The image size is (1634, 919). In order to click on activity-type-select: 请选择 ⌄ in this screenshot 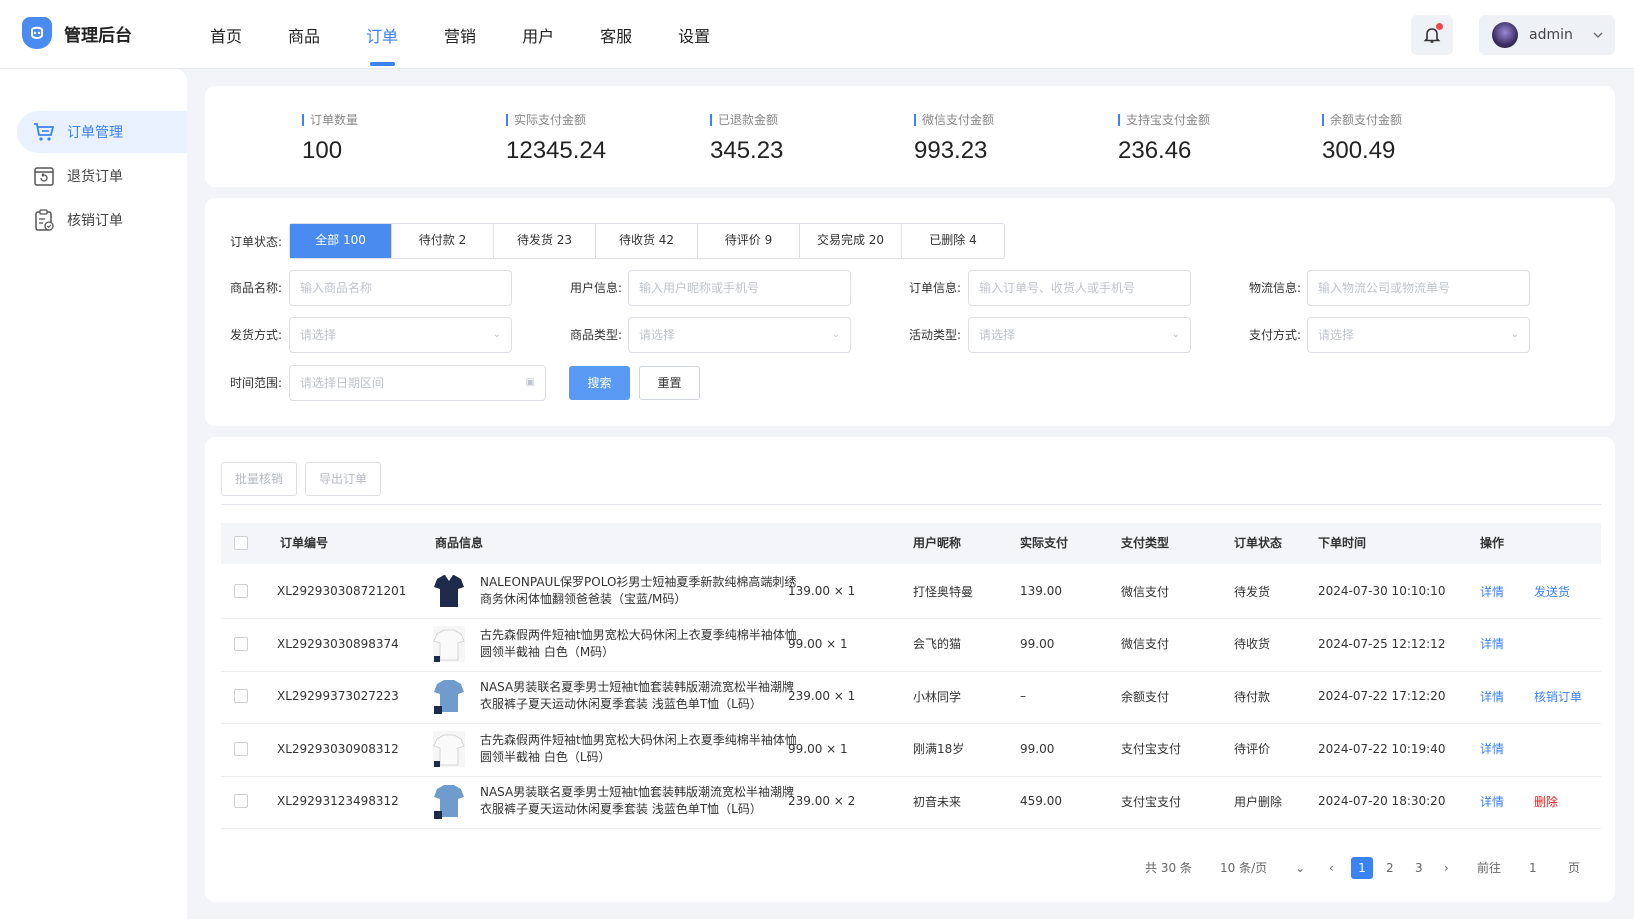, I will do `click(1079, 335)`.